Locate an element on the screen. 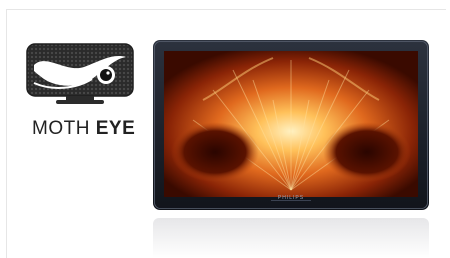  brand-name-light: MOTH is located at coordinates (64, 128).